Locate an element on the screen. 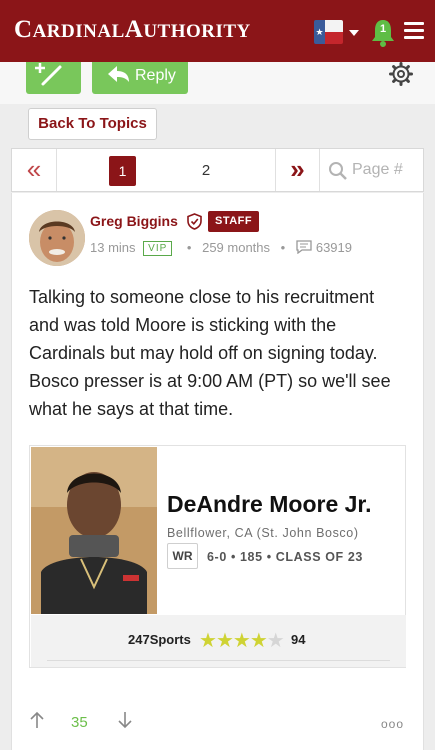 The height and width of the screenshot is (750, 435). rating-source: 247Sports is located at coordinates (159, 639).